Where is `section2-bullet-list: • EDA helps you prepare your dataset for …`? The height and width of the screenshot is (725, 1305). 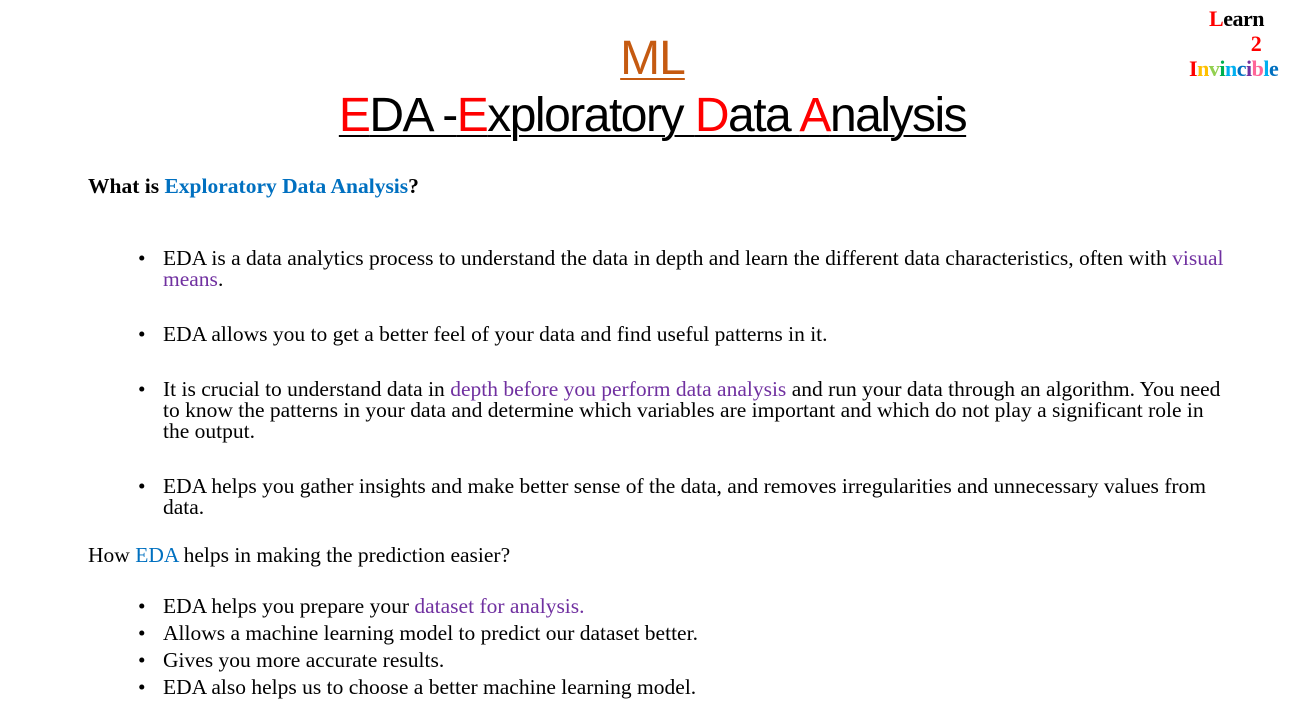
section2-bullet-list: • EDA helps you prepare your dataset for … is located at coordinates (658, 646).